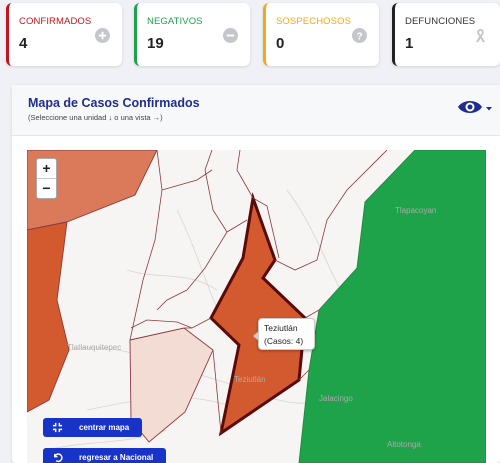 This screenshot has height=463, width=500. Describe the element at coordinates (230, 35) in the screenshot. I see `minus-circle-icon` at that location.